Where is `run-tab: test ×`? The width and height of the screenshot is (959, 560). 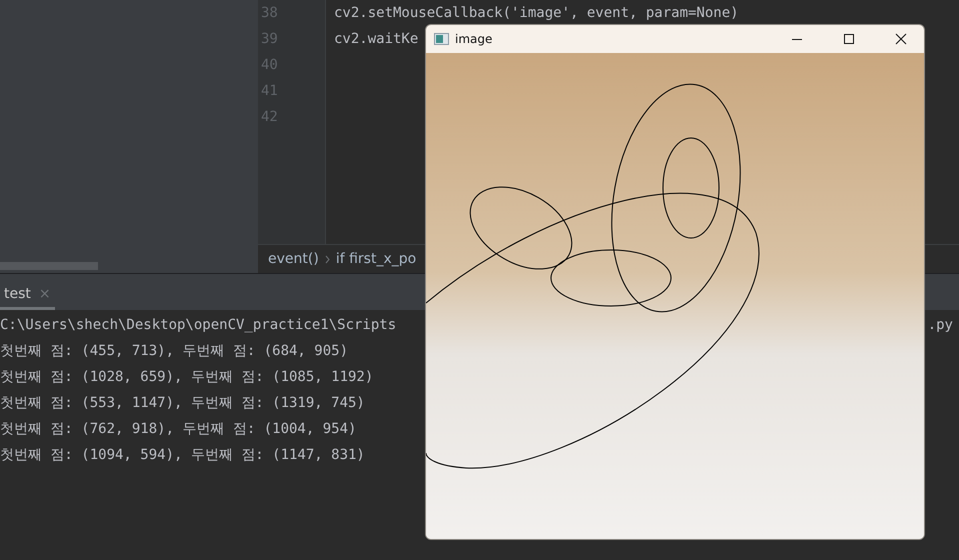 run-tab: test × is located at coordinates (27, 298).